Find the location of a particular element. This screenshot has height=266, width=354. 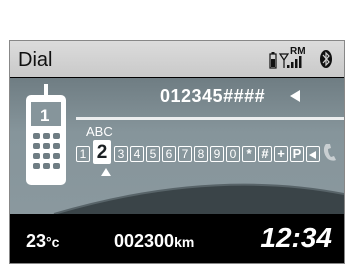

bluetooth-icon is located at coordinates (326, 59).